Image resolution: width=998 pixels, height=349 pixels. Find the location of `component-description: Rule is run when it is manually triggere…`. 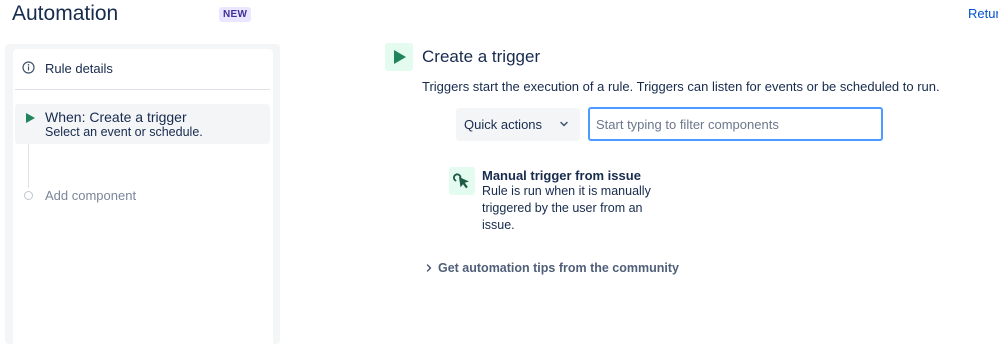

component-description: Rule is run when it is manually triggere… is located at coordinates (566, 208).